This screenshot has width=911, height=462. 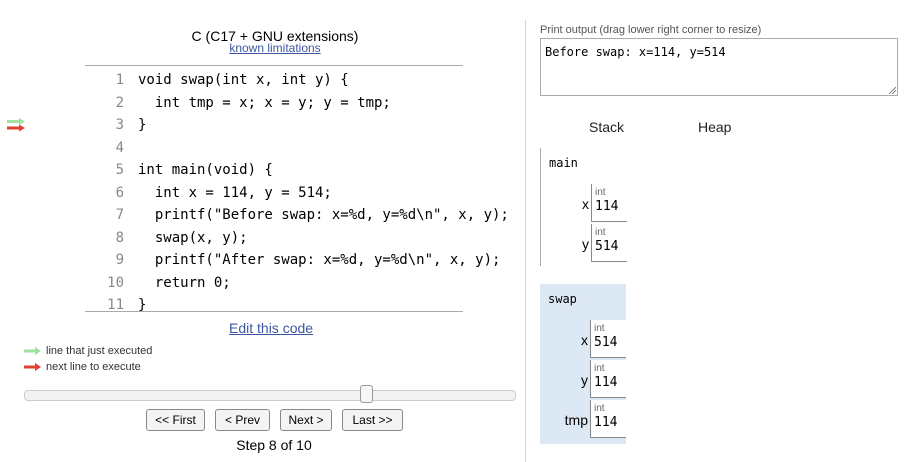 I want to click on step-slider-handle, so click(x=366, y=394).